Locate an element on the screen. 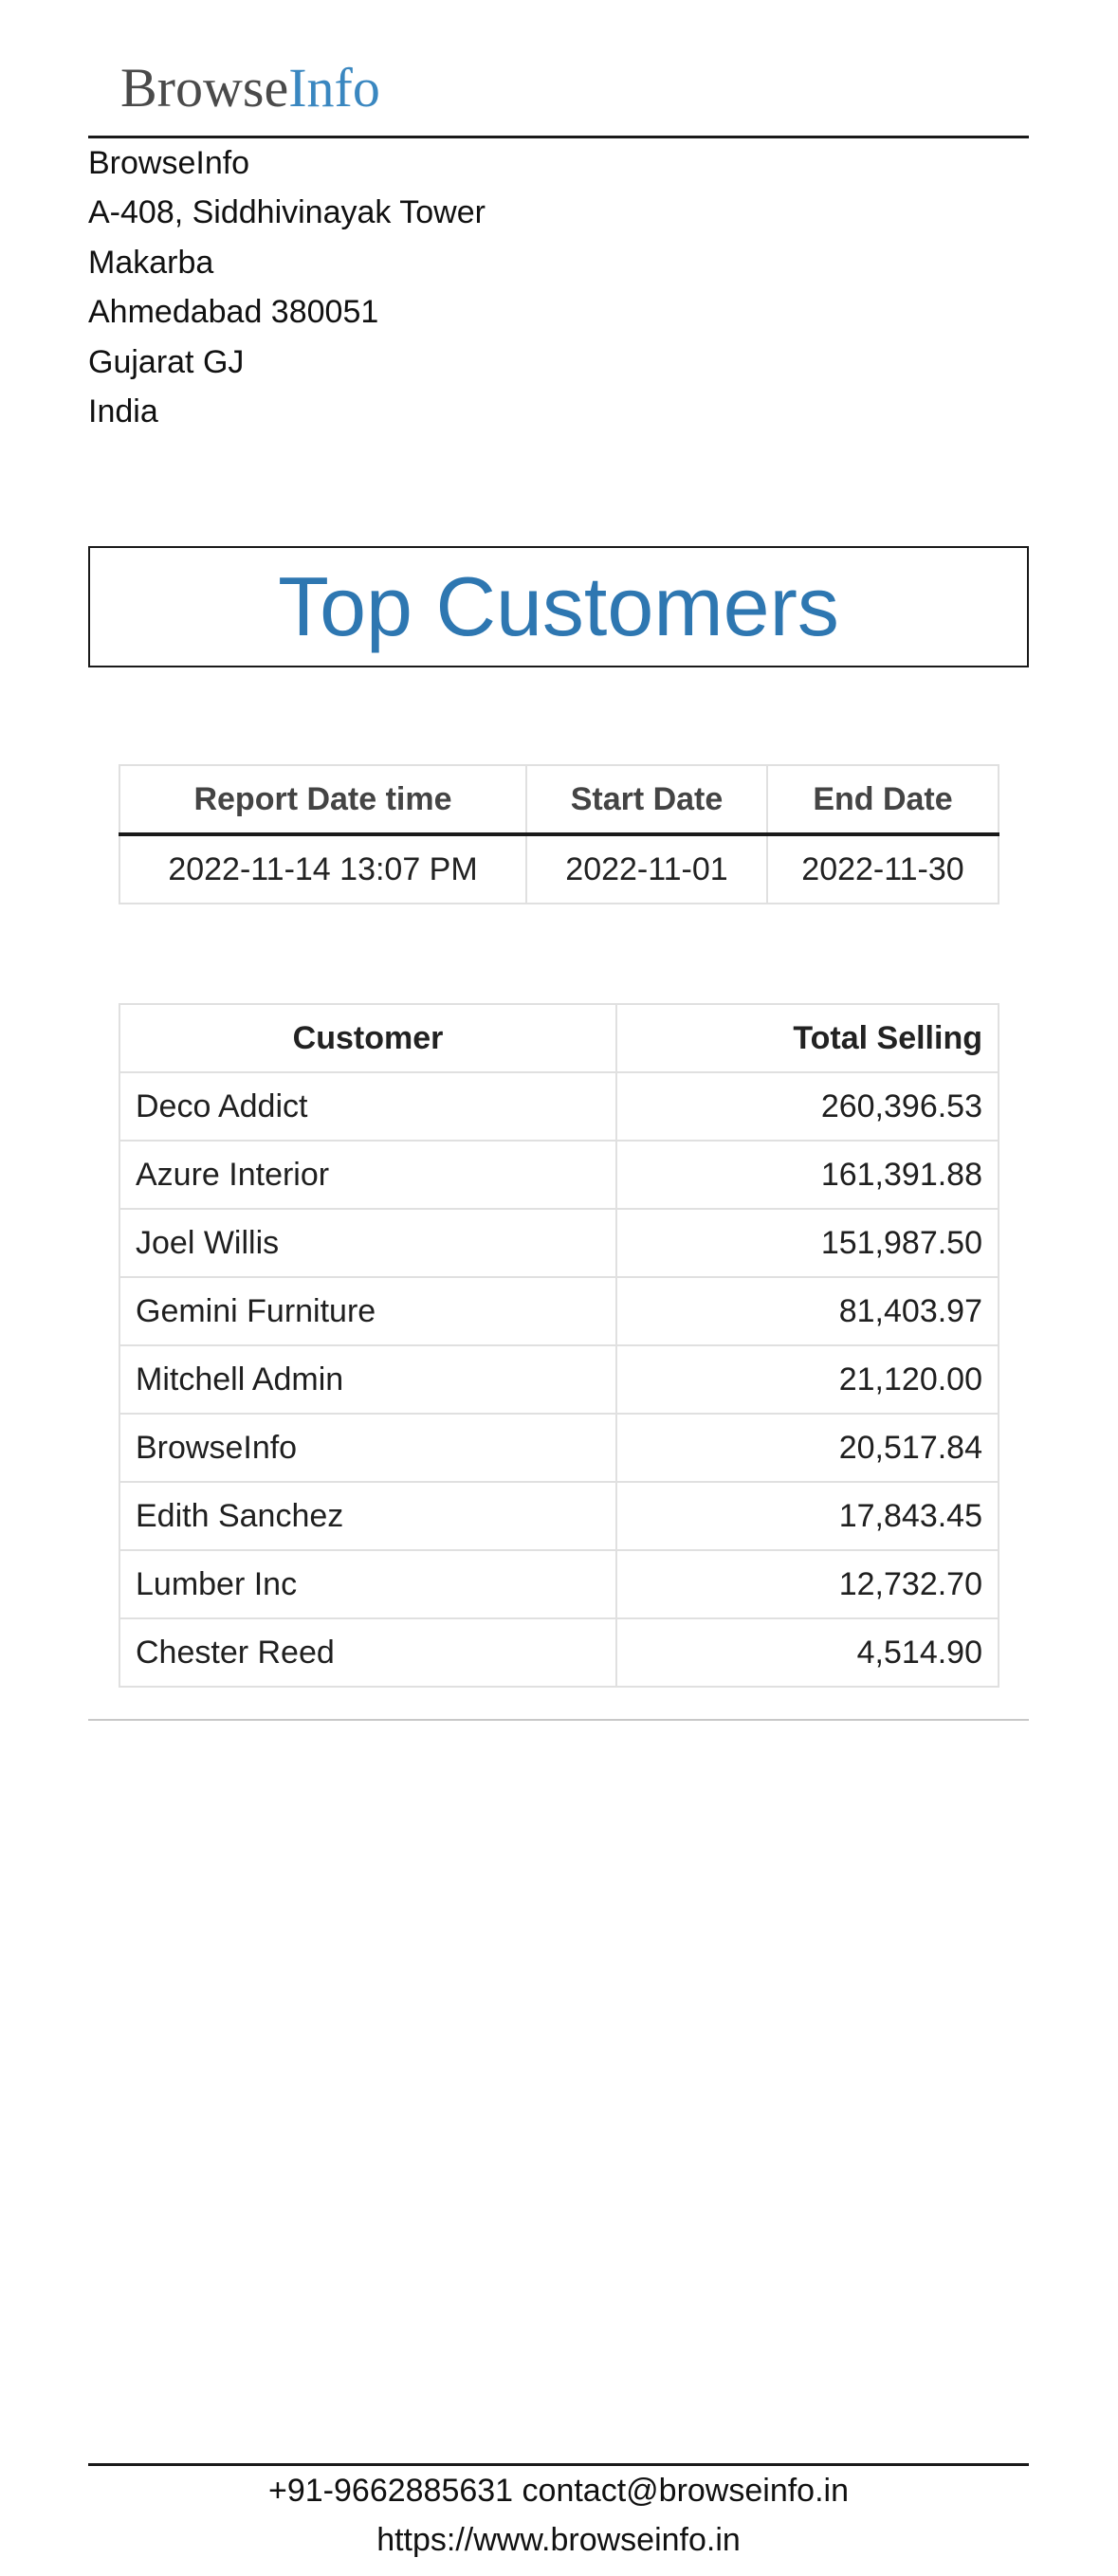 Image resolution: width=1118 pixels, height=2576 pixels. customer-total: 21,120.00 is located at coordinates (807, 1379).